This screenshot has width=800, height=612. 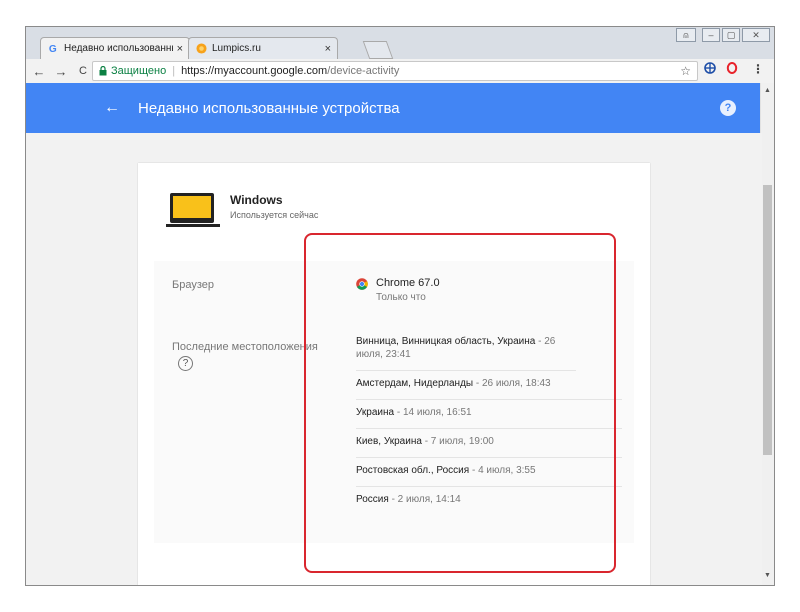 I want to click on reload-button: C, so click(x=83, y=71).